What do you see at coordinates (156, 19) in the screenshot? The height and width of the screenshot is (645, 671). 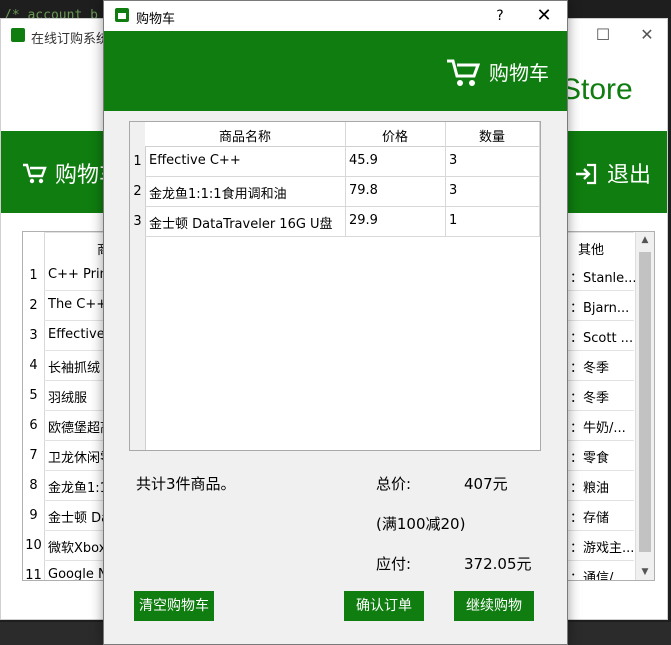 I see `dialog-title: 购物车` at bounding box center [156, 19].